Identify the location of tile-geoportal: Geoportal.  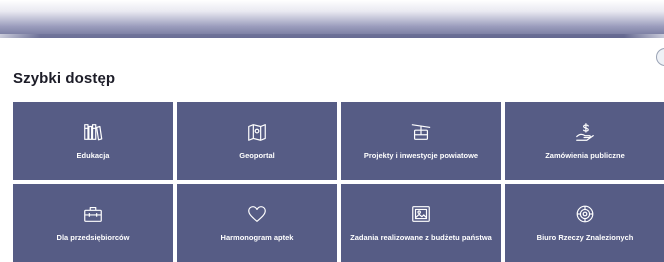
(257, 141).